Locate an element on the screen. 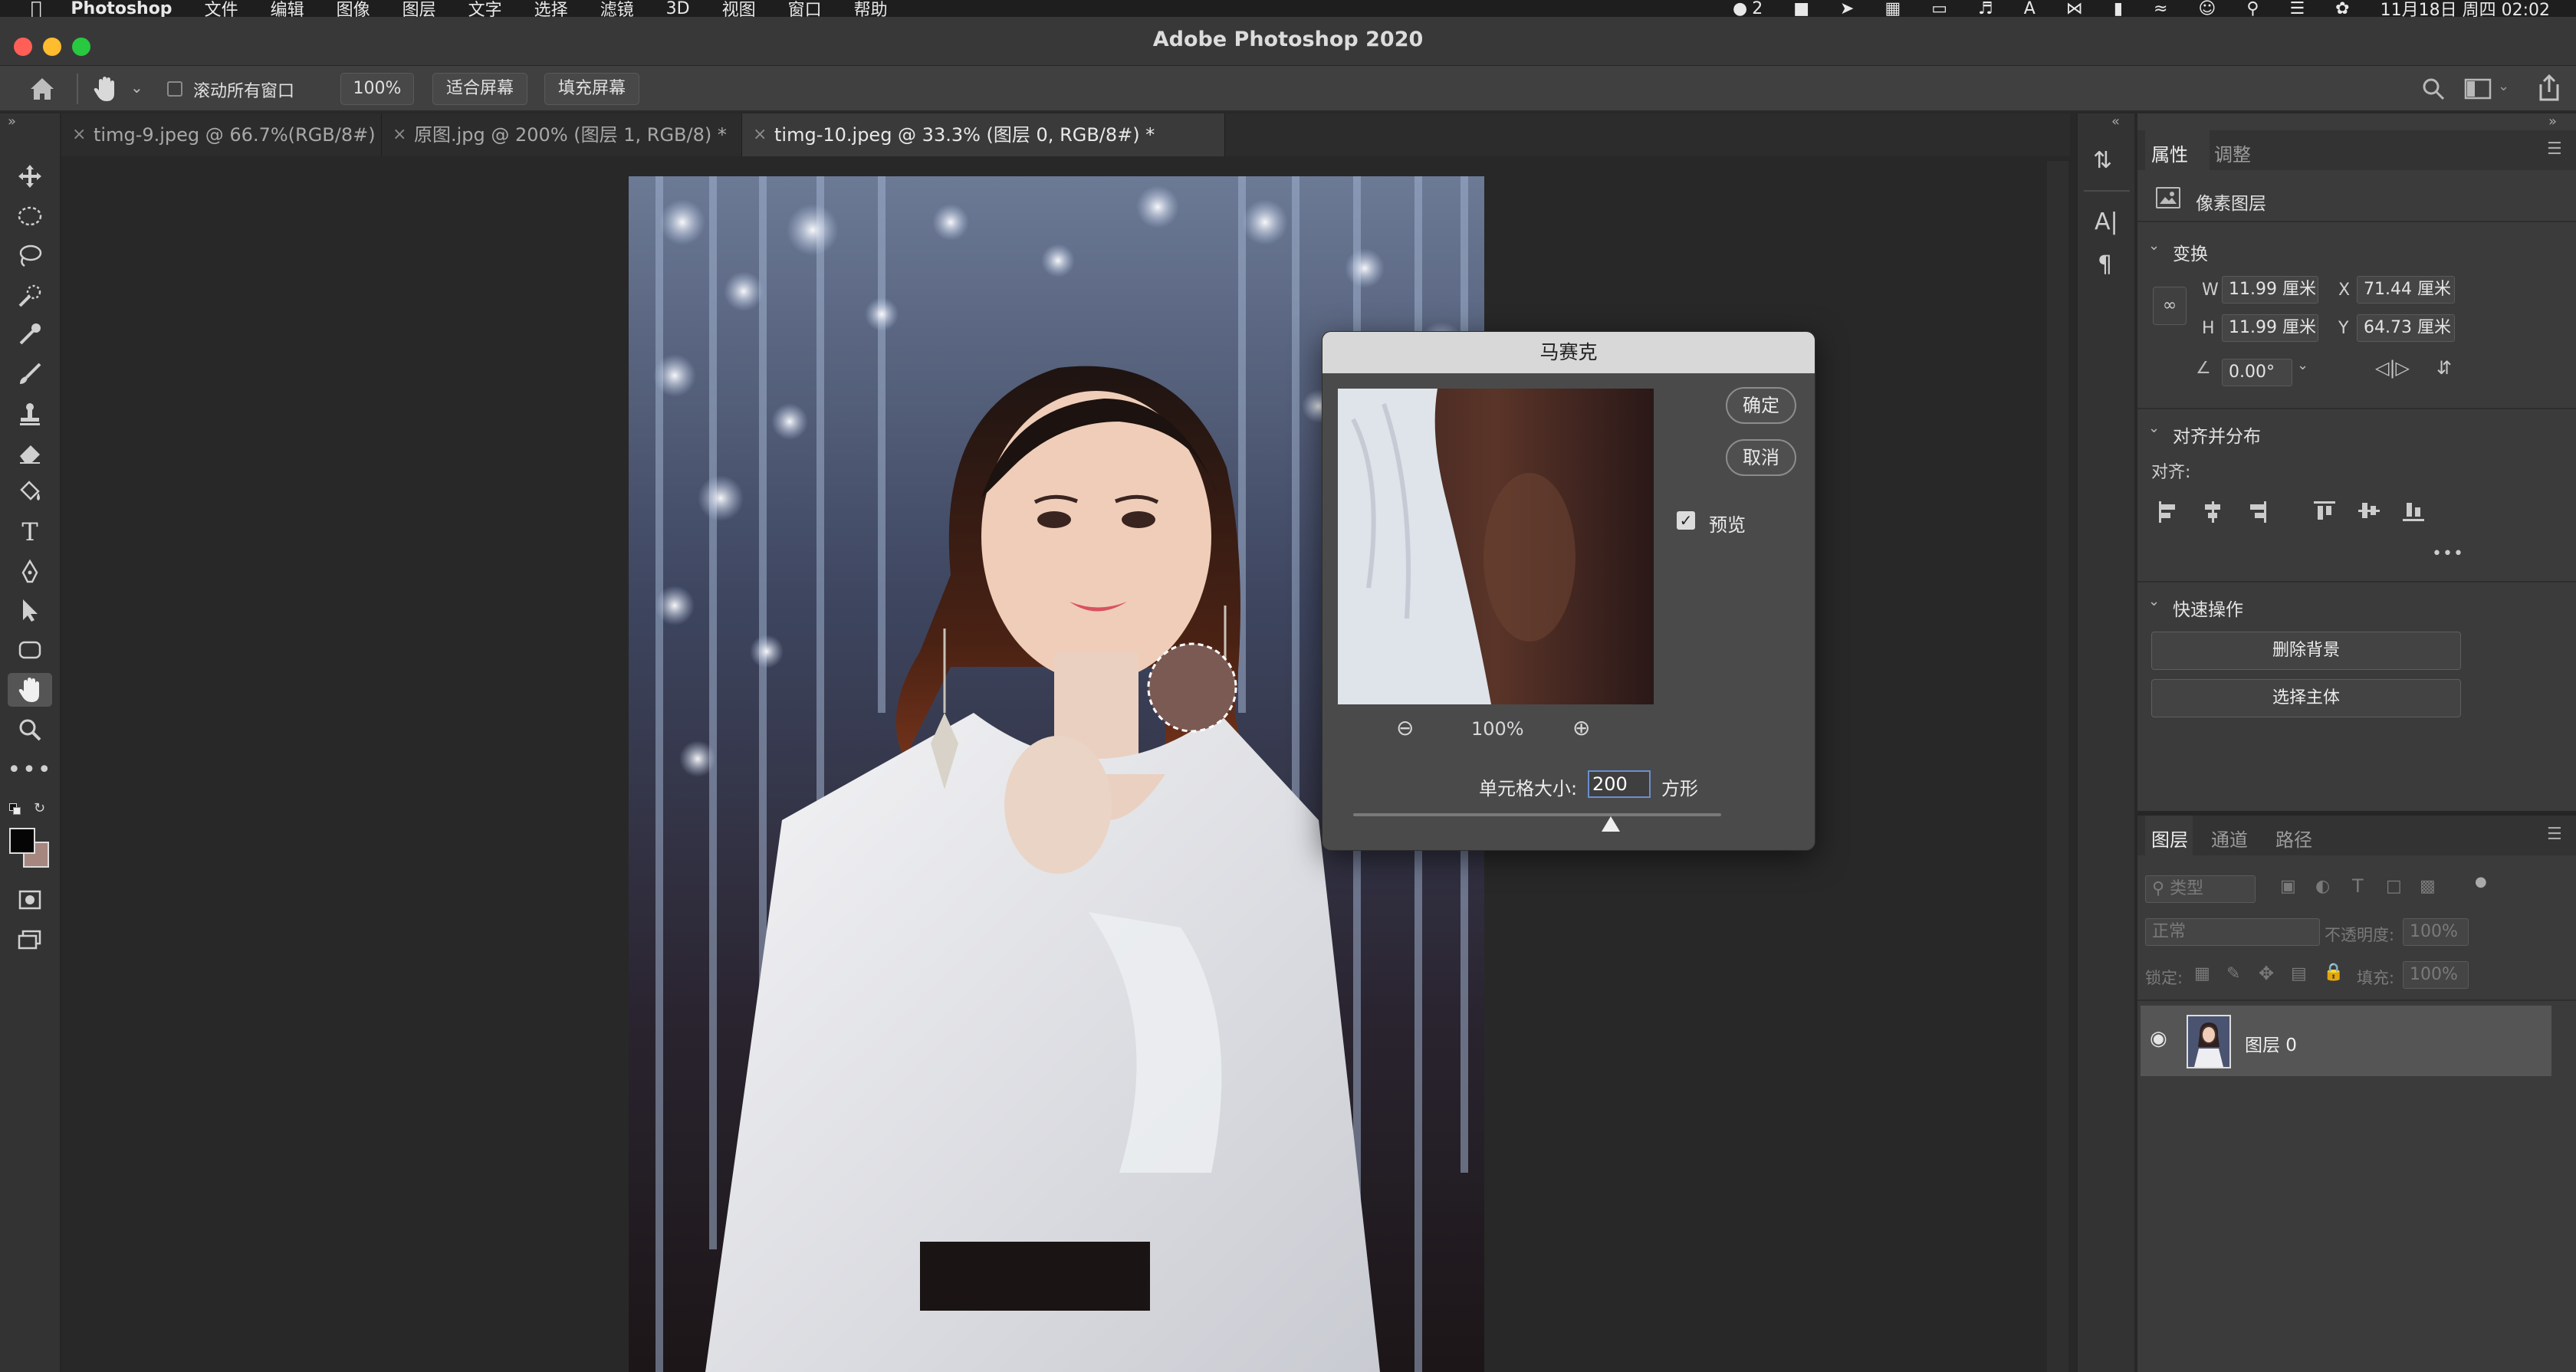 This screenshot has width=2576, height=1372. select-subject-button: 选择主体 is located at coordinates (2306, 698).